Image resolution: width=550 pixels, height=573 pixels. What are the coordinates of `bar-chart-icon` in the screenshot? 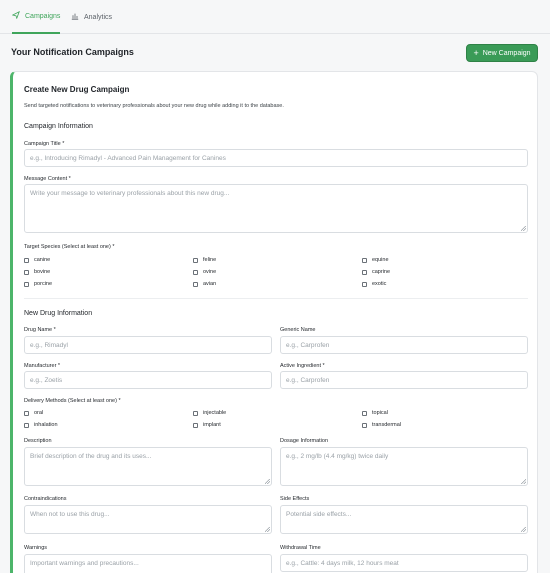 It's located at (75, 17).